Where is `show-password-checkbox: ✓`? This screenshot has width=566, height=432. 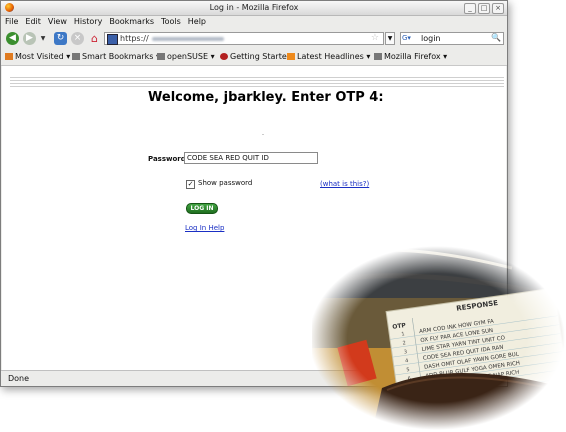 show-password-checkbox: ✓ is located at coordinates (190, 184).